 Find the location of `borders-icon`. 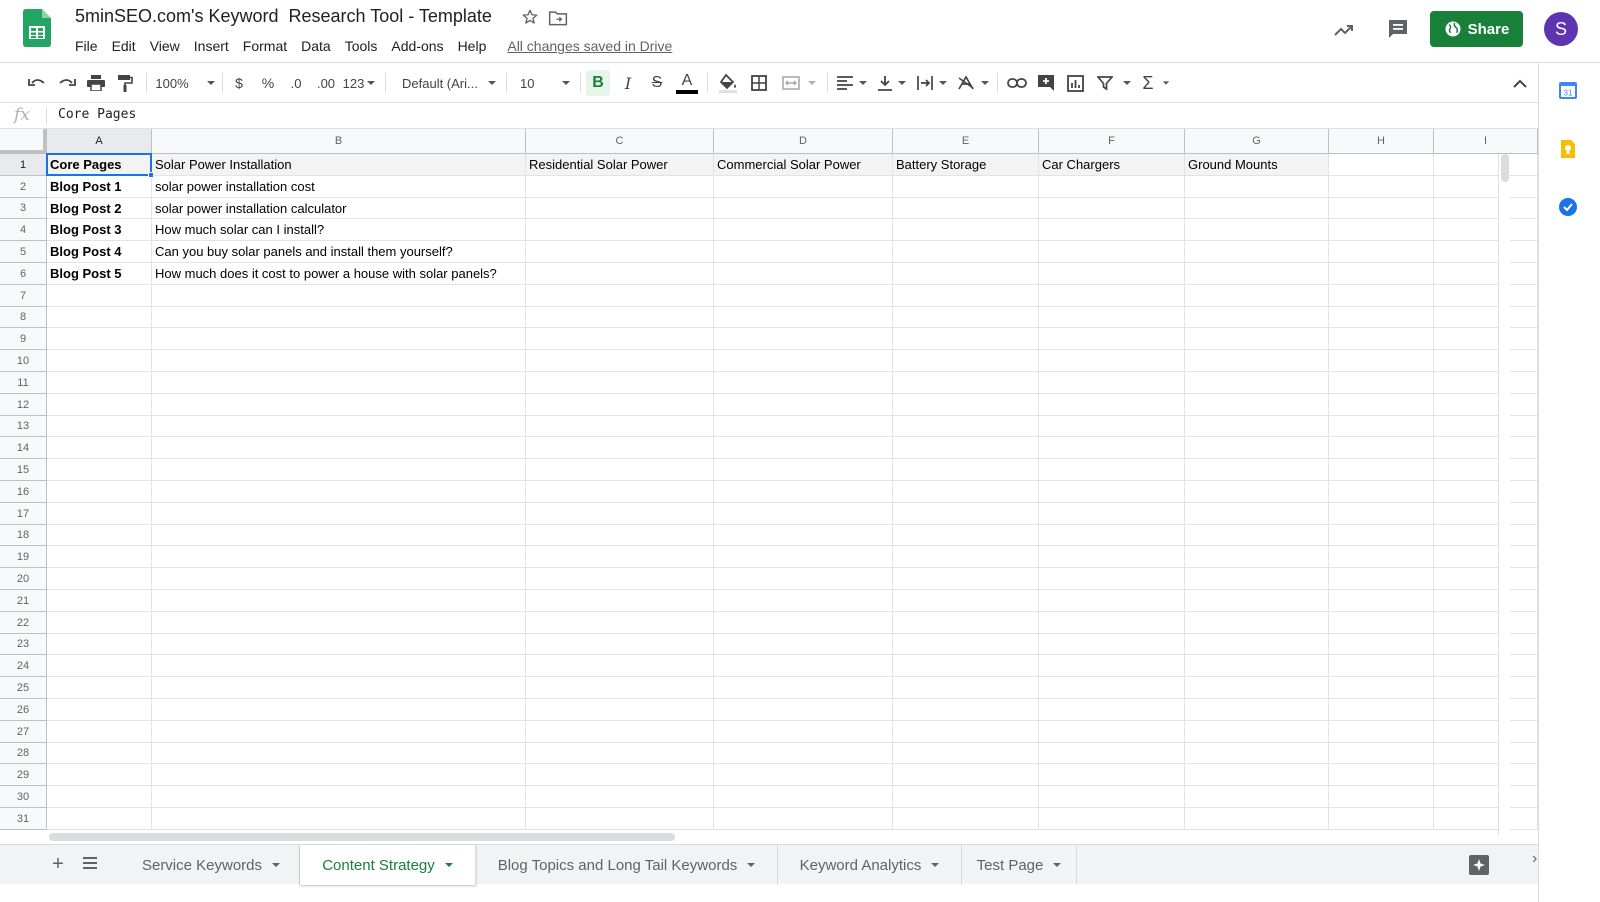

borders-icon is located at coordinates (759, 83).